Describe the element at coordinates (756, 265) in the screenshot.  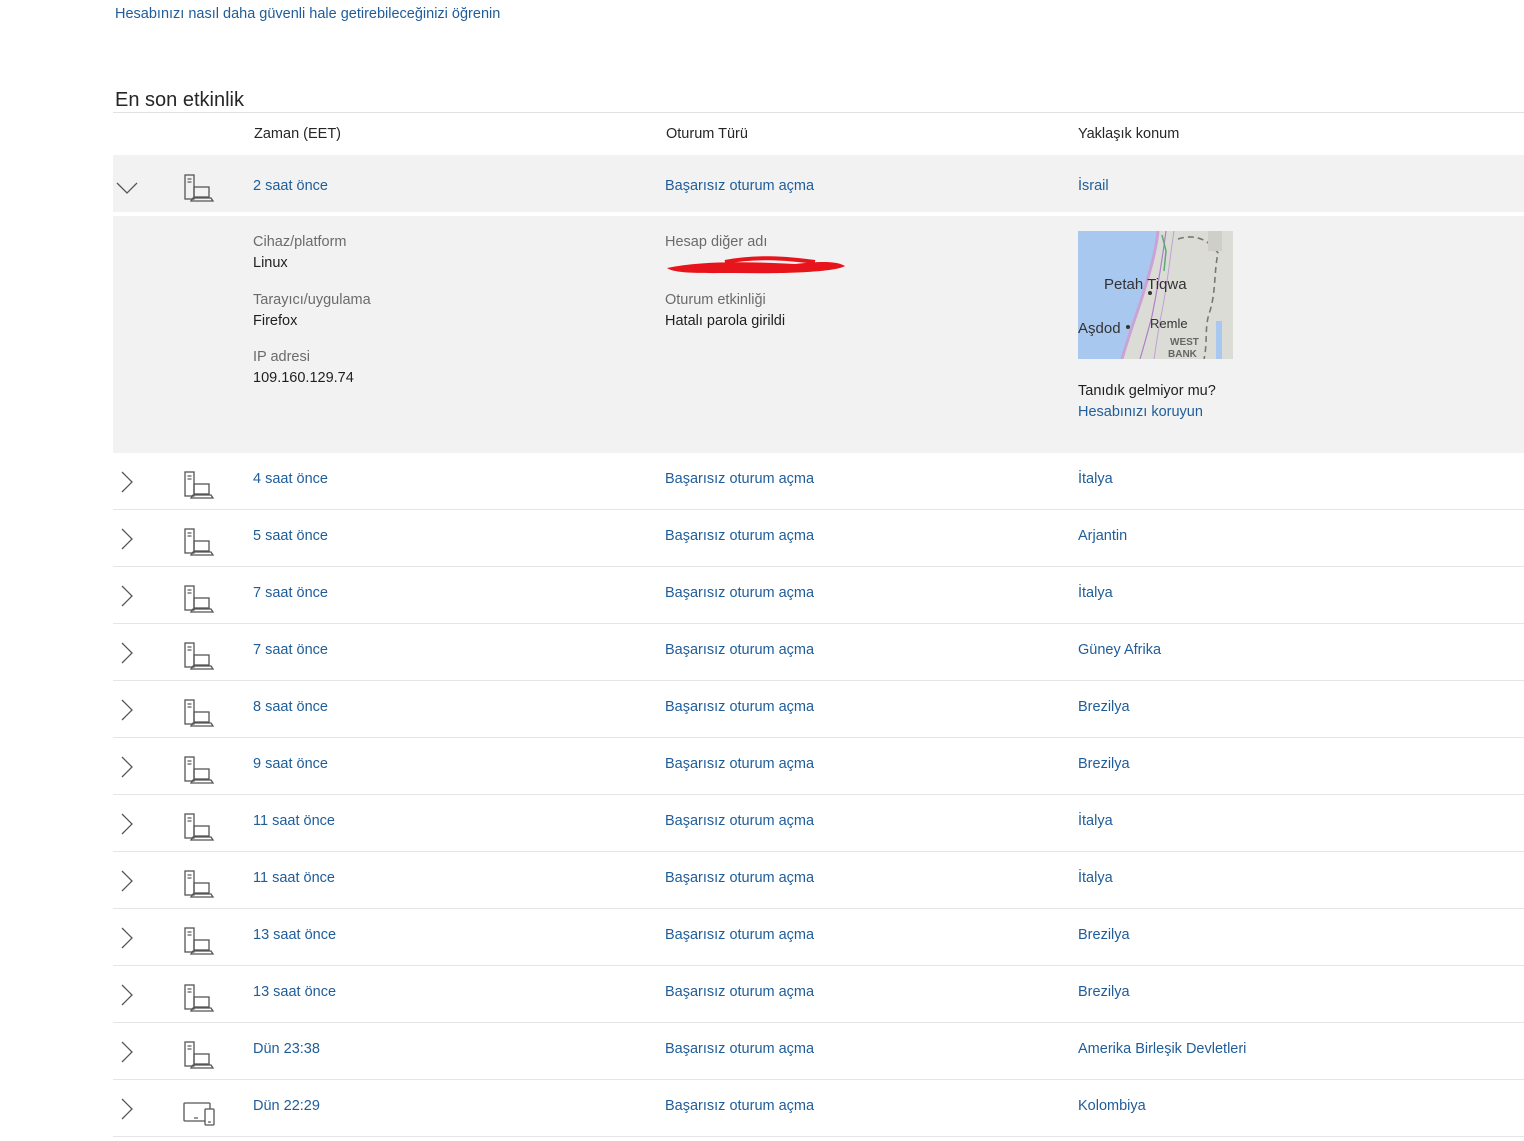
I see `redaction-scribble` at that location.